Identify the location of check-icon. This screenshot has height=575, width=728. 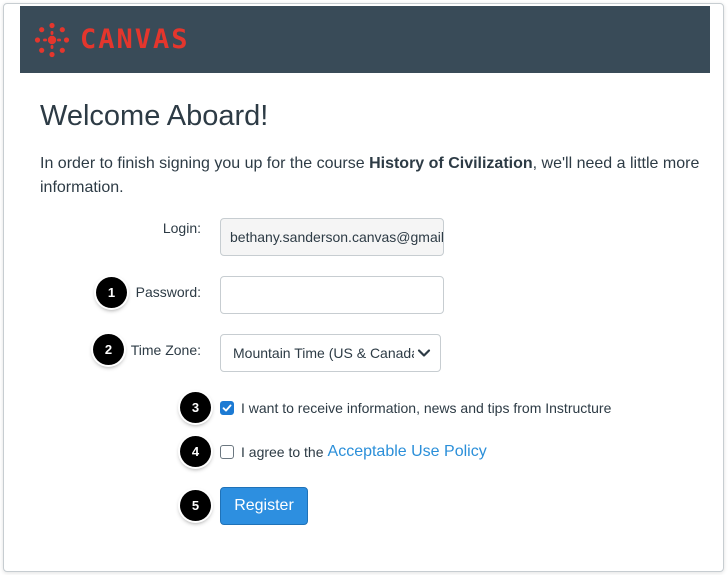
(227, 408).